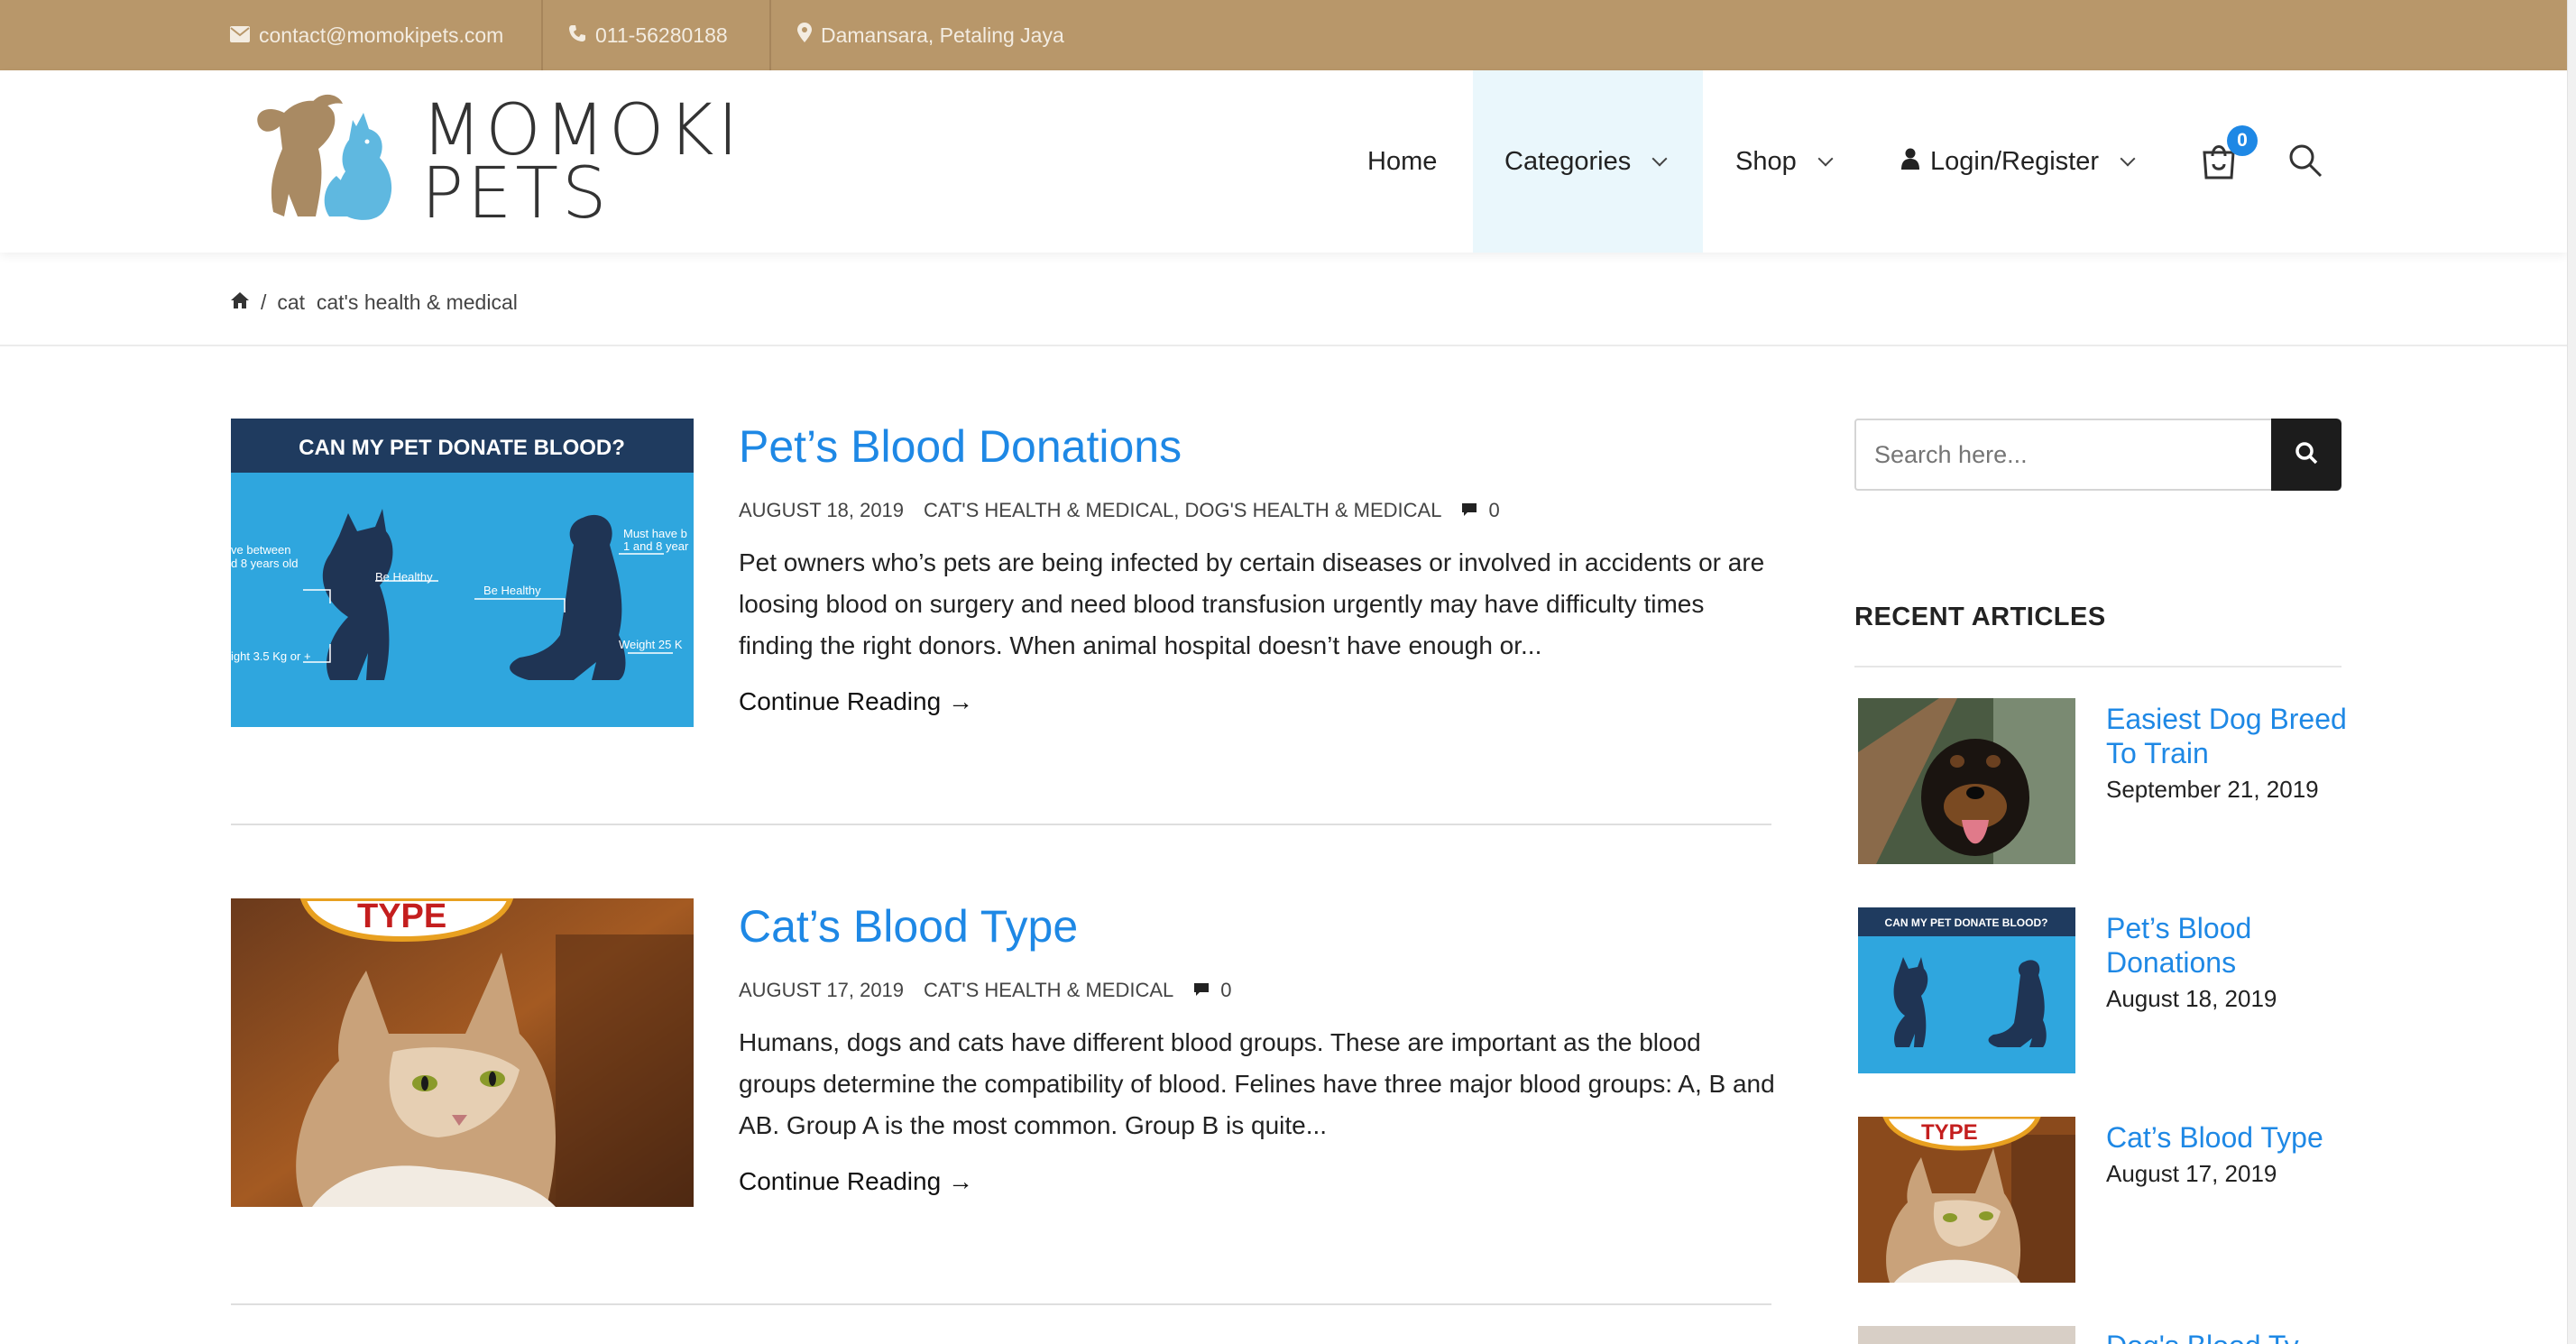  What do you see at coordinates (822, 510) in the screenshot?
I see `post-date: AUGUST 18, 2019` at bounding box center [822, 510].